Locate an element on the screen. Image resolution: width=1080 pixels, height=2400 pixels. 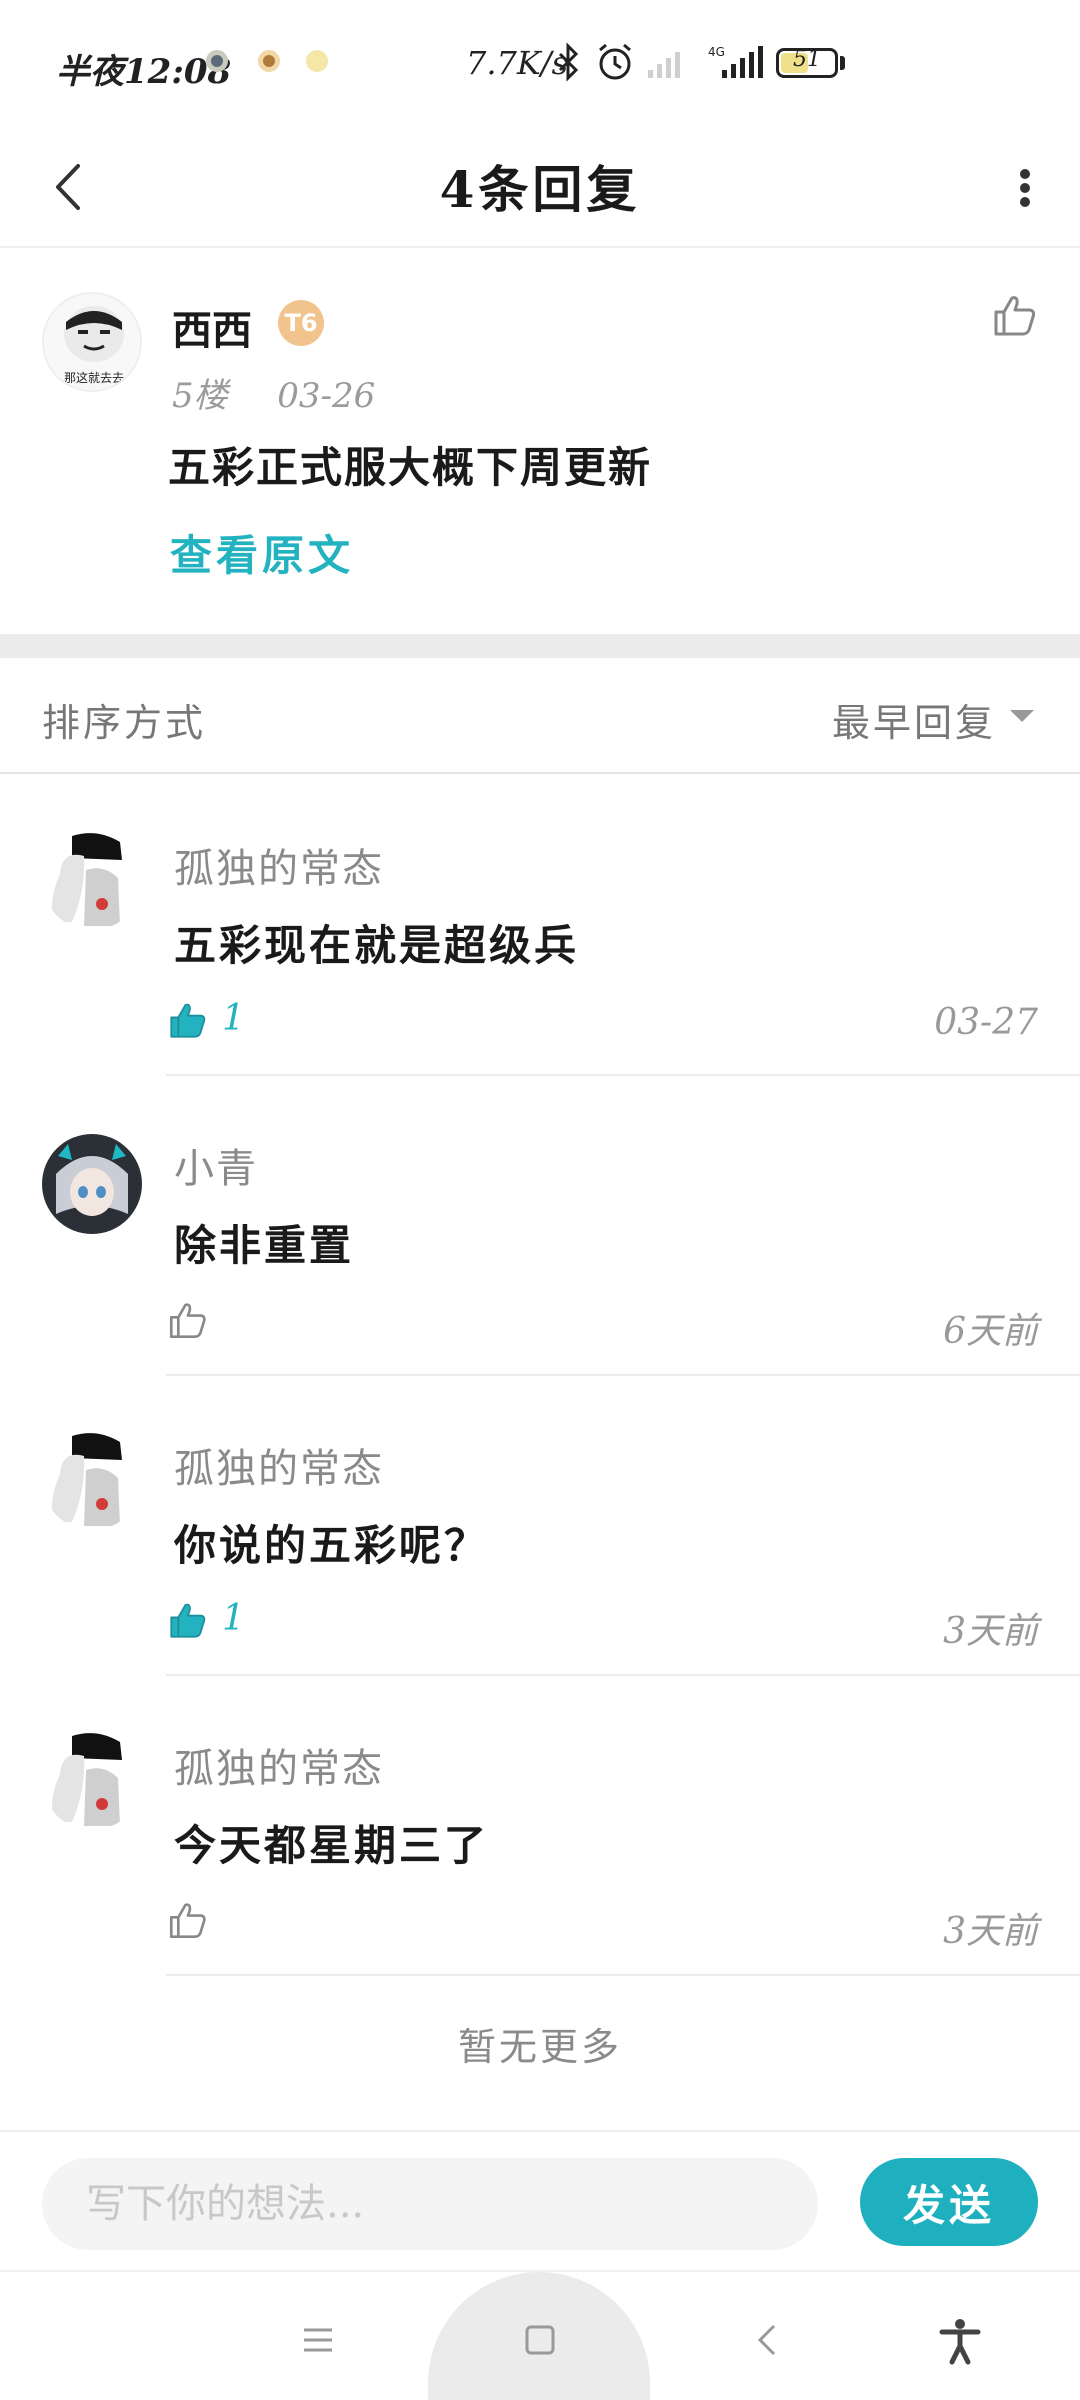
caret-down-icon is located at coordinates (1022, 716).